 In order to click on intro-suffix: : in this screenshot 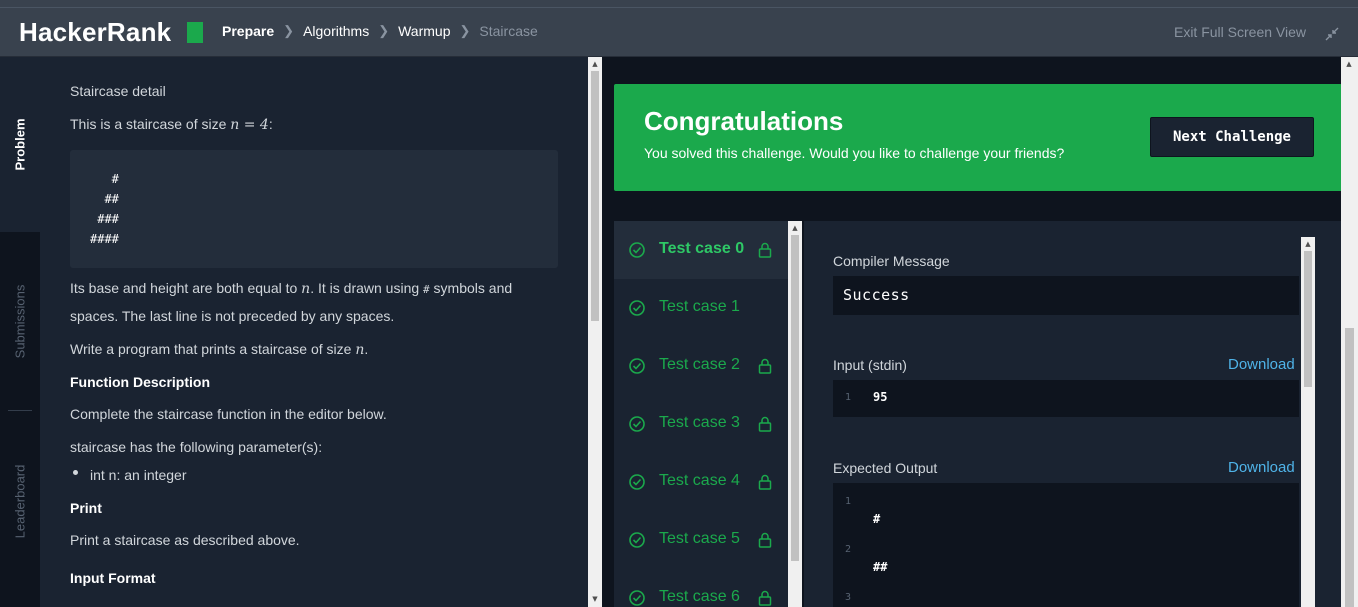, I will do `click(270, 124)`.